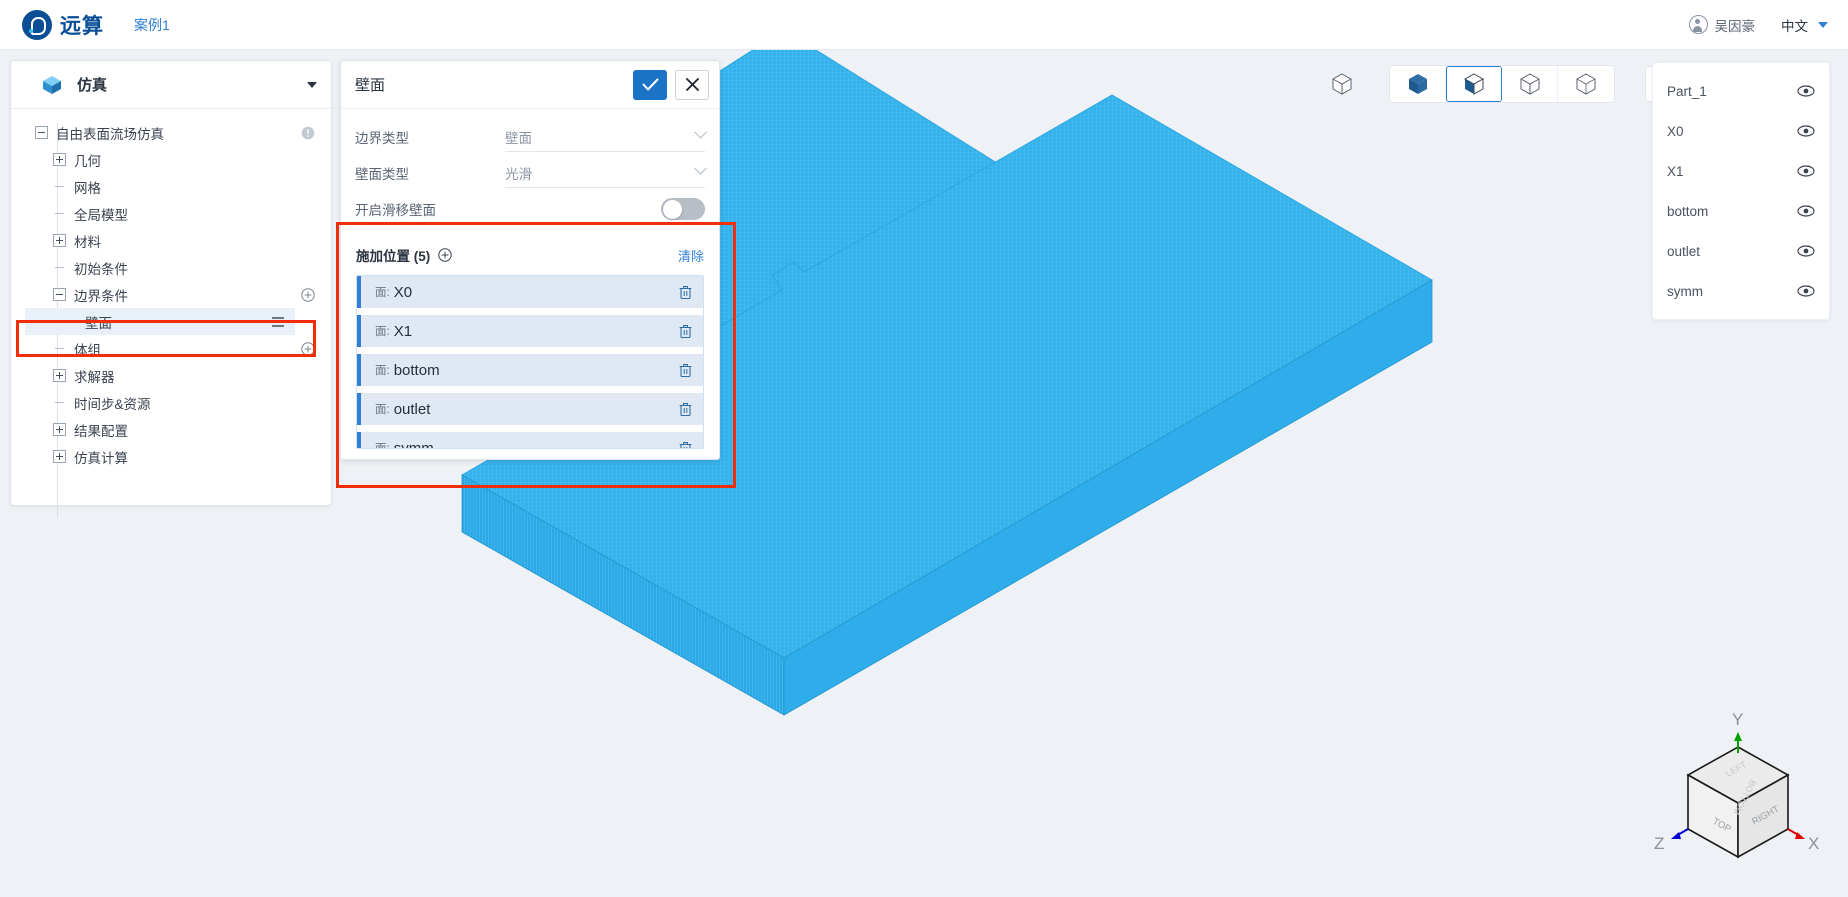 This screenshot has width=1848, height=897. Describe the element at coordinates (1741, 211) in the screenshot. I see `list-item: bottom` at that location.